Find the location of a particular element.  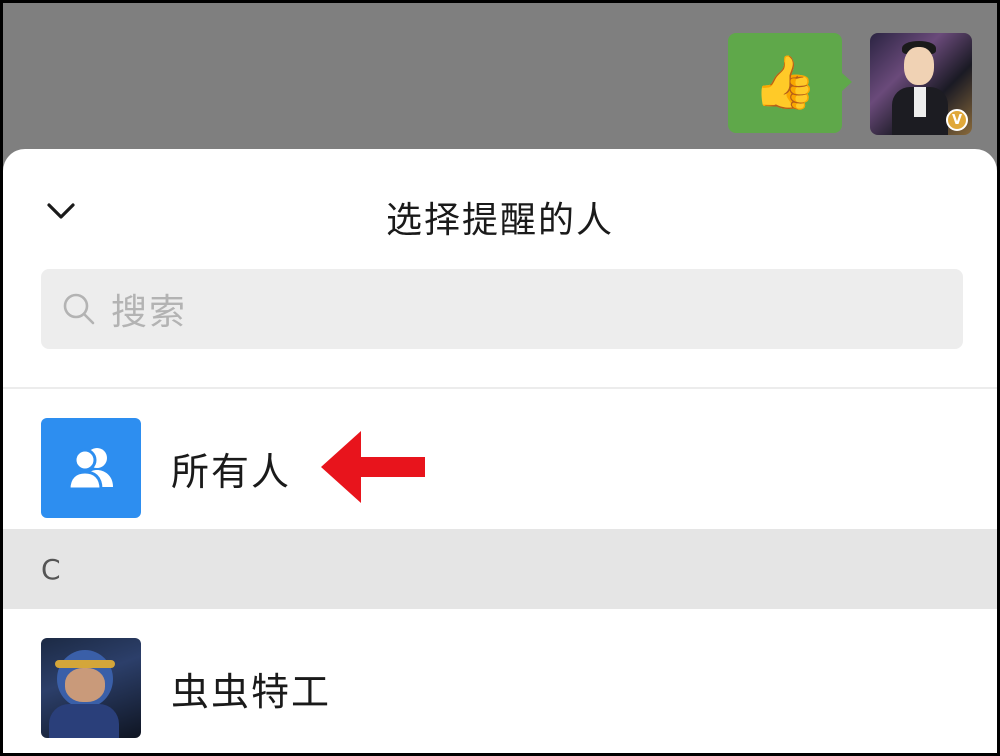

search-input: 搜索 is located at coordinates (502, 309).